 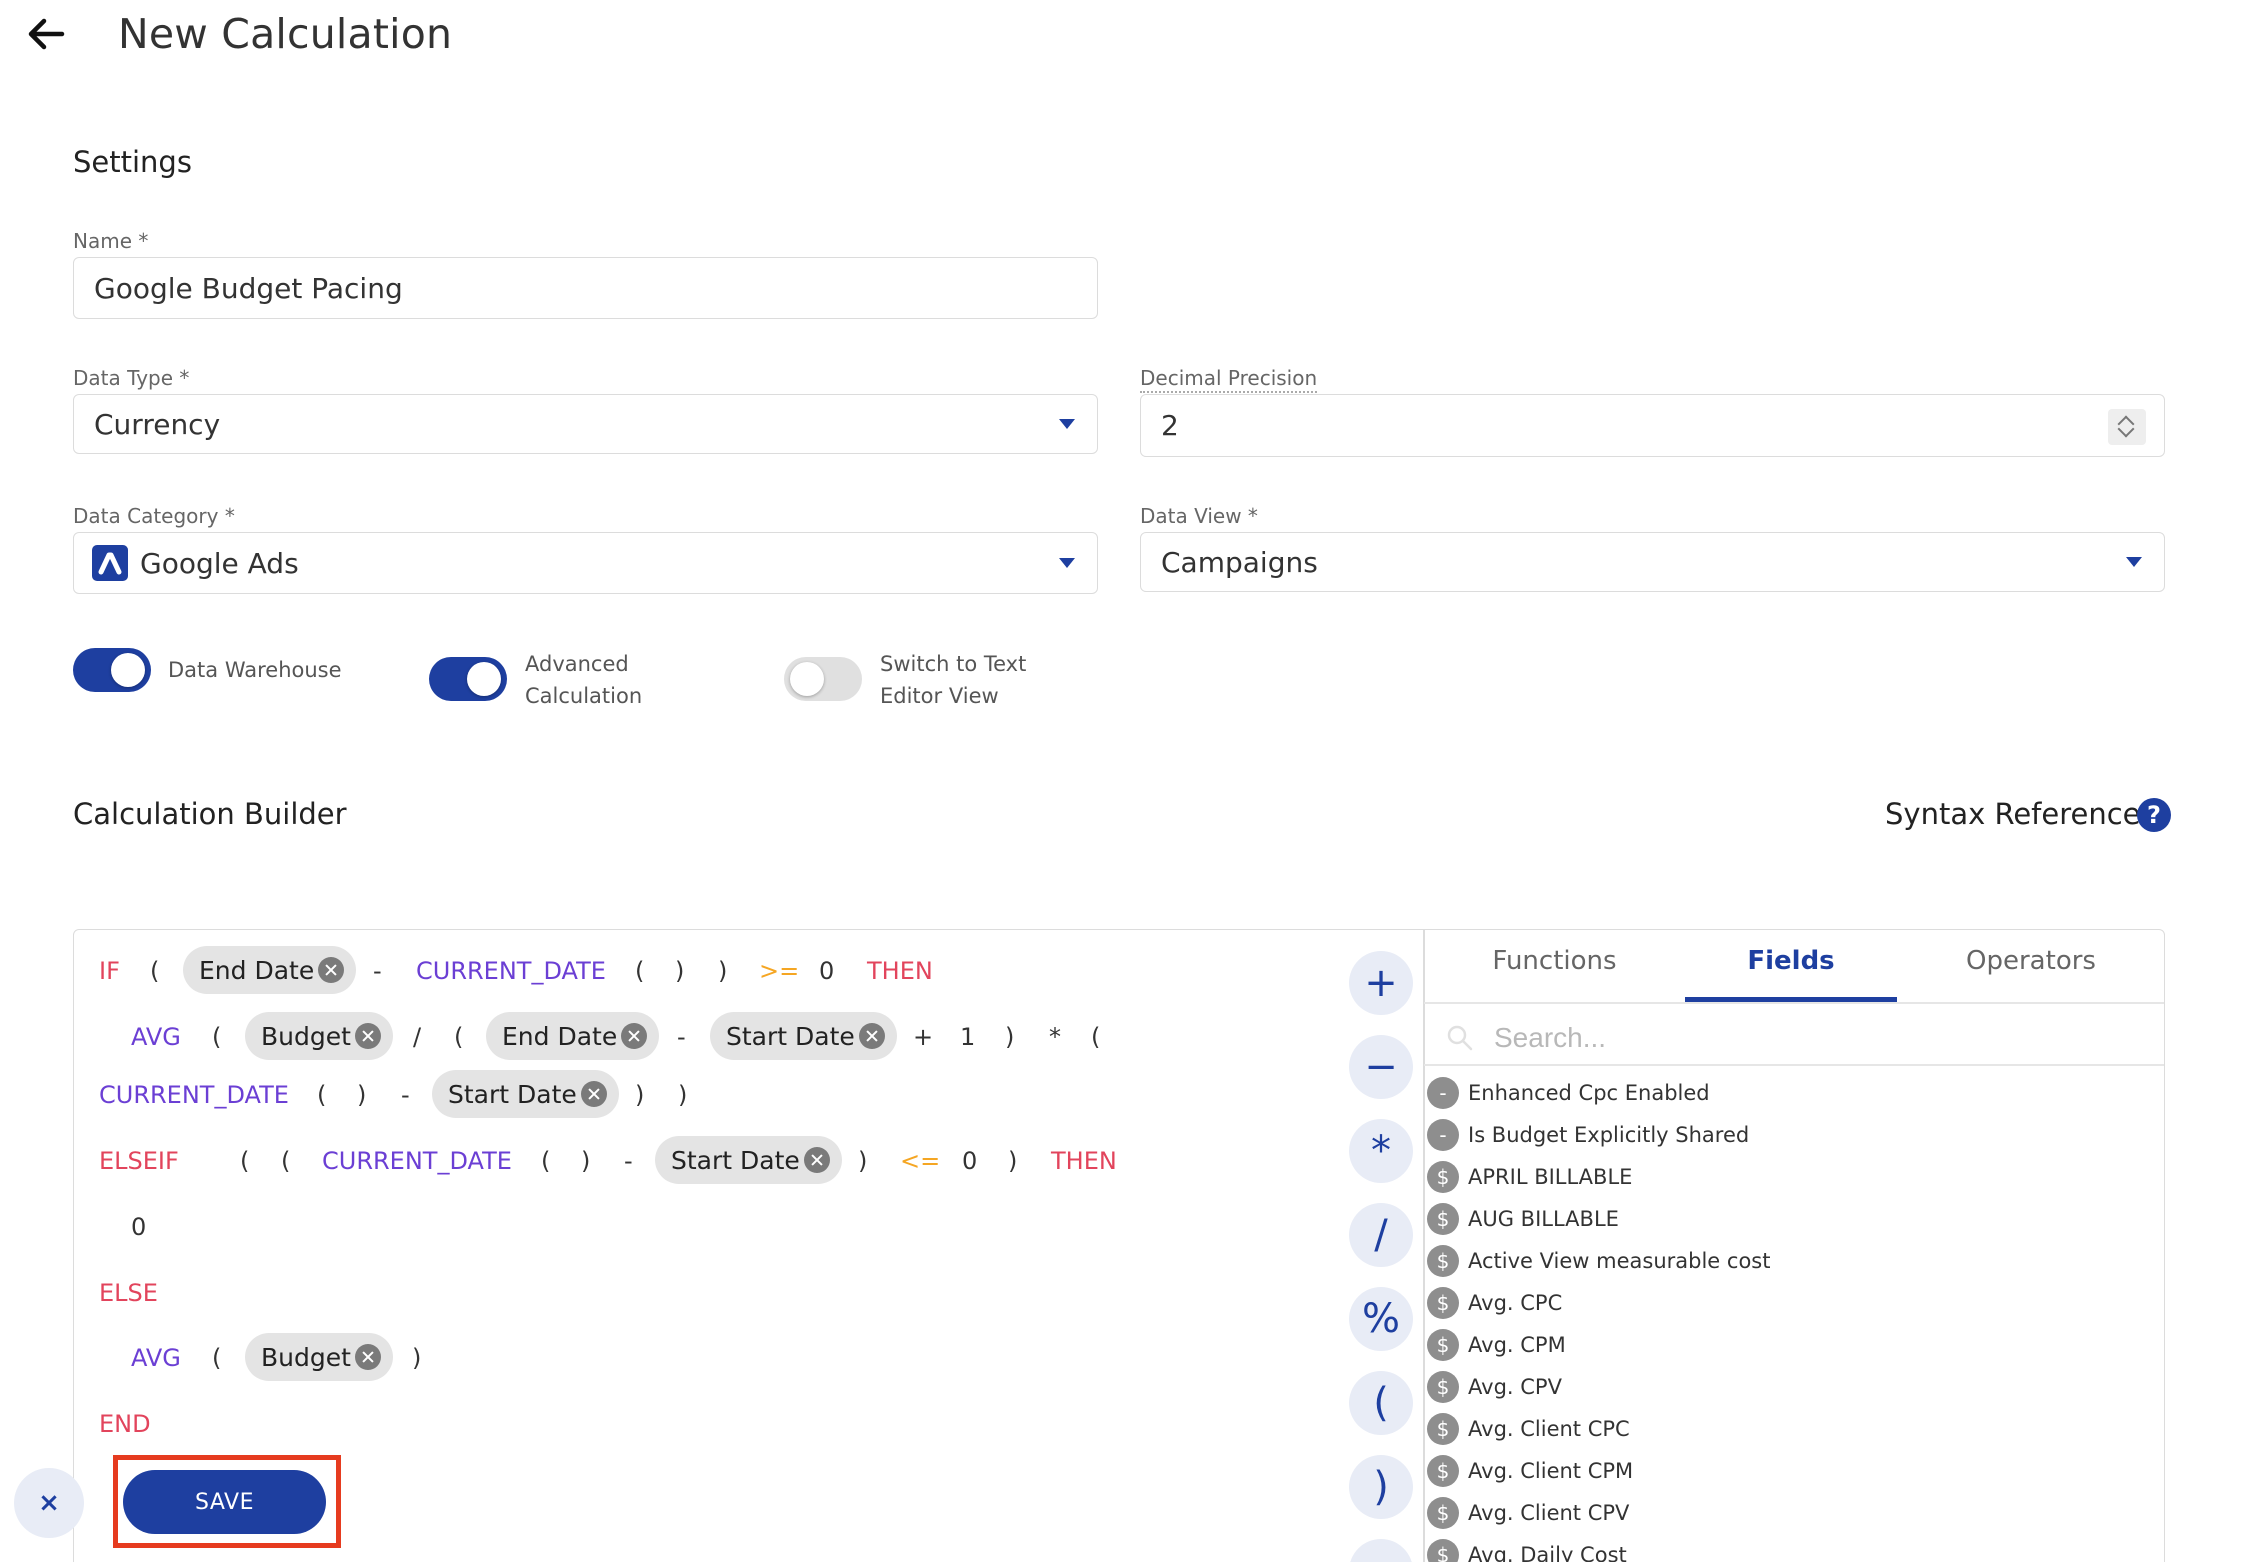 What do you see at coordinates (468, 679) in the screenshot?
I see `advanced-calculation-toggle` at bounding box center [468, 679].